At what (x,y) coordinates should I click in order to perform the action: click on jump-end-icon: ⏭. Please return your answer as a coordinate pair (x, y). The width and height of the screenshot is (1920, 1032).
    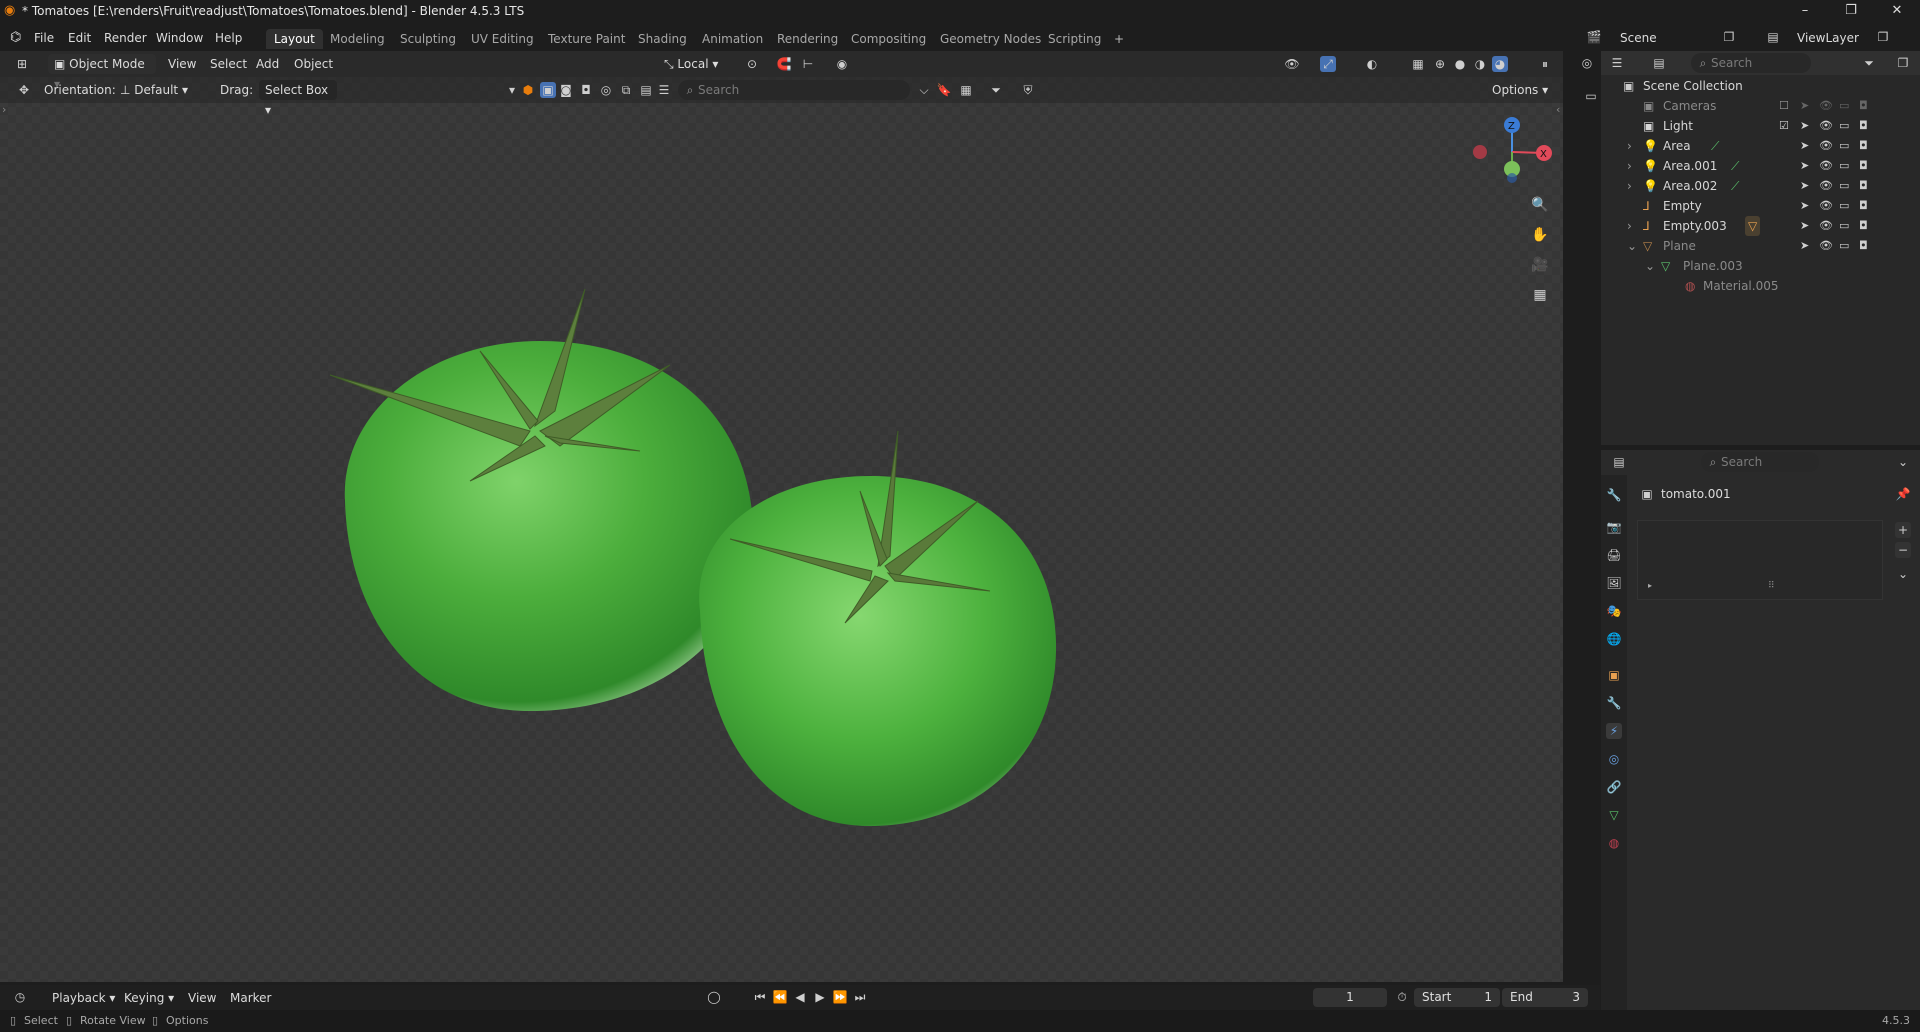
    Looking at the image, I should click on (860, 997).